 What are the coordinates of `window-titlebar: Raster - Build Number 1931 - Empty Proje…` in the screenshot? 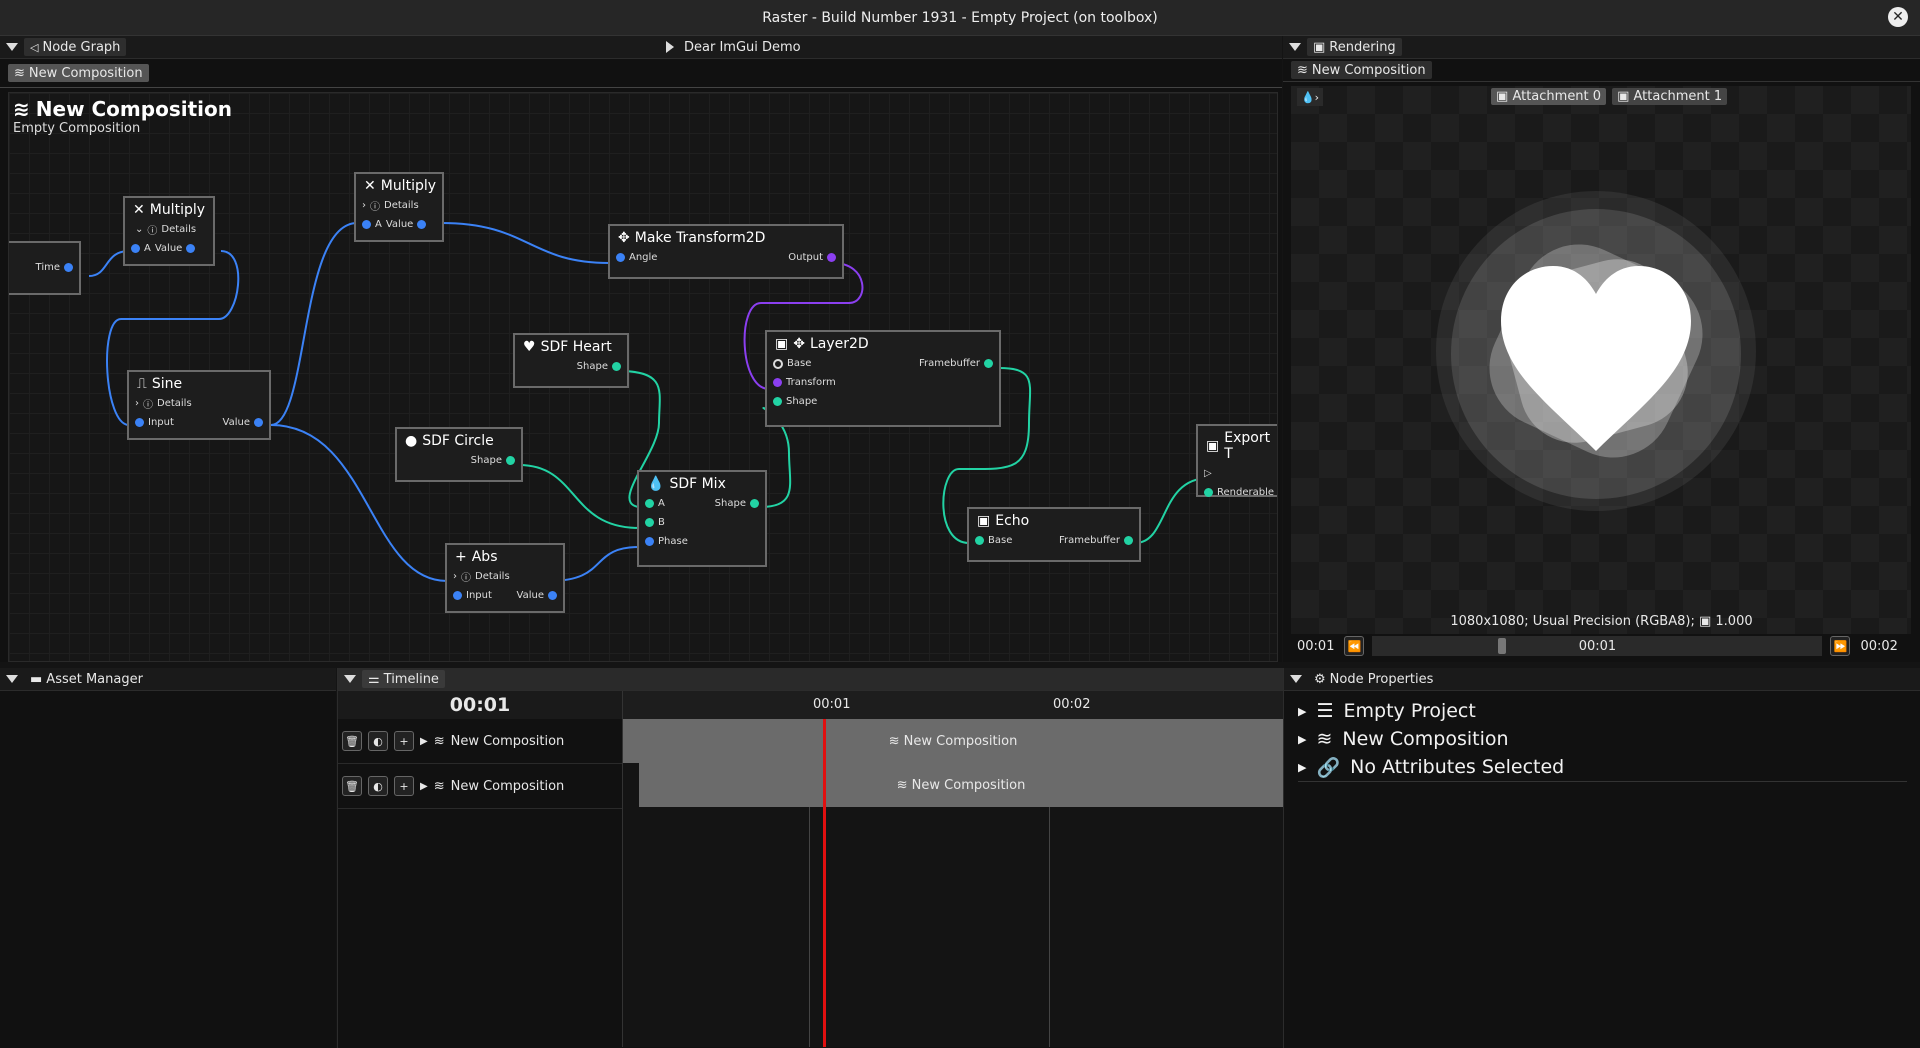 It's located at (960, 18).